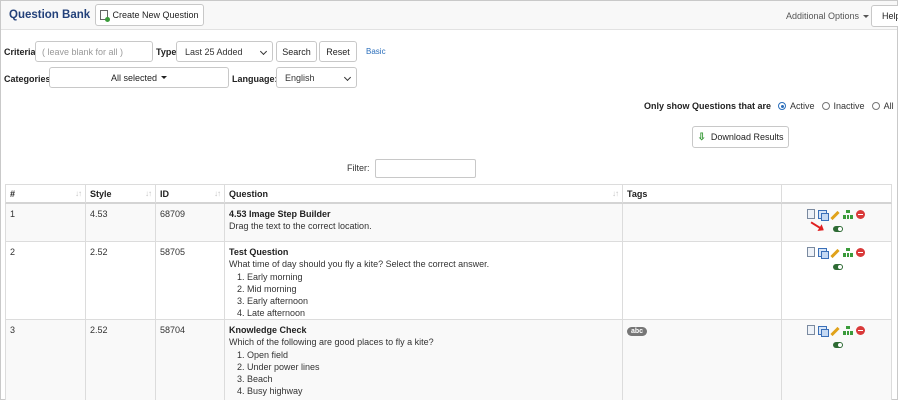  What do you see at coordinates (300, 77) in the screenshot?
I see `language-select-value: English` at bounding box center [300, 77].